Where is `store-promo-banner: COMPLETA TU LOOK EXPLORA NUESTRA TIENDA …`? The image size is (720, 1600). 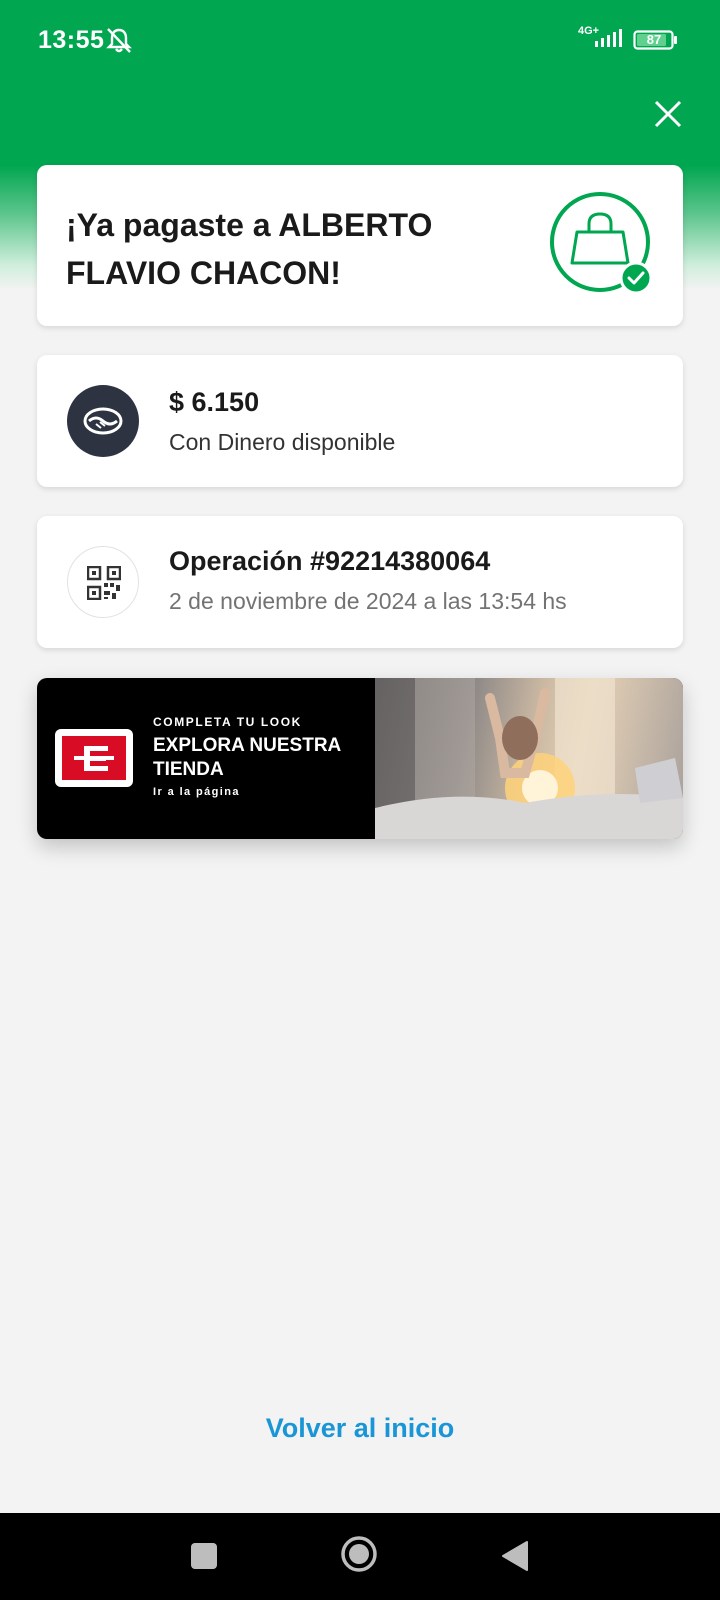 store-promo-banner: COMPLETA TU LOOK EXPLORA NUESTRA TIENDA … is located at coordinates (360, 758).